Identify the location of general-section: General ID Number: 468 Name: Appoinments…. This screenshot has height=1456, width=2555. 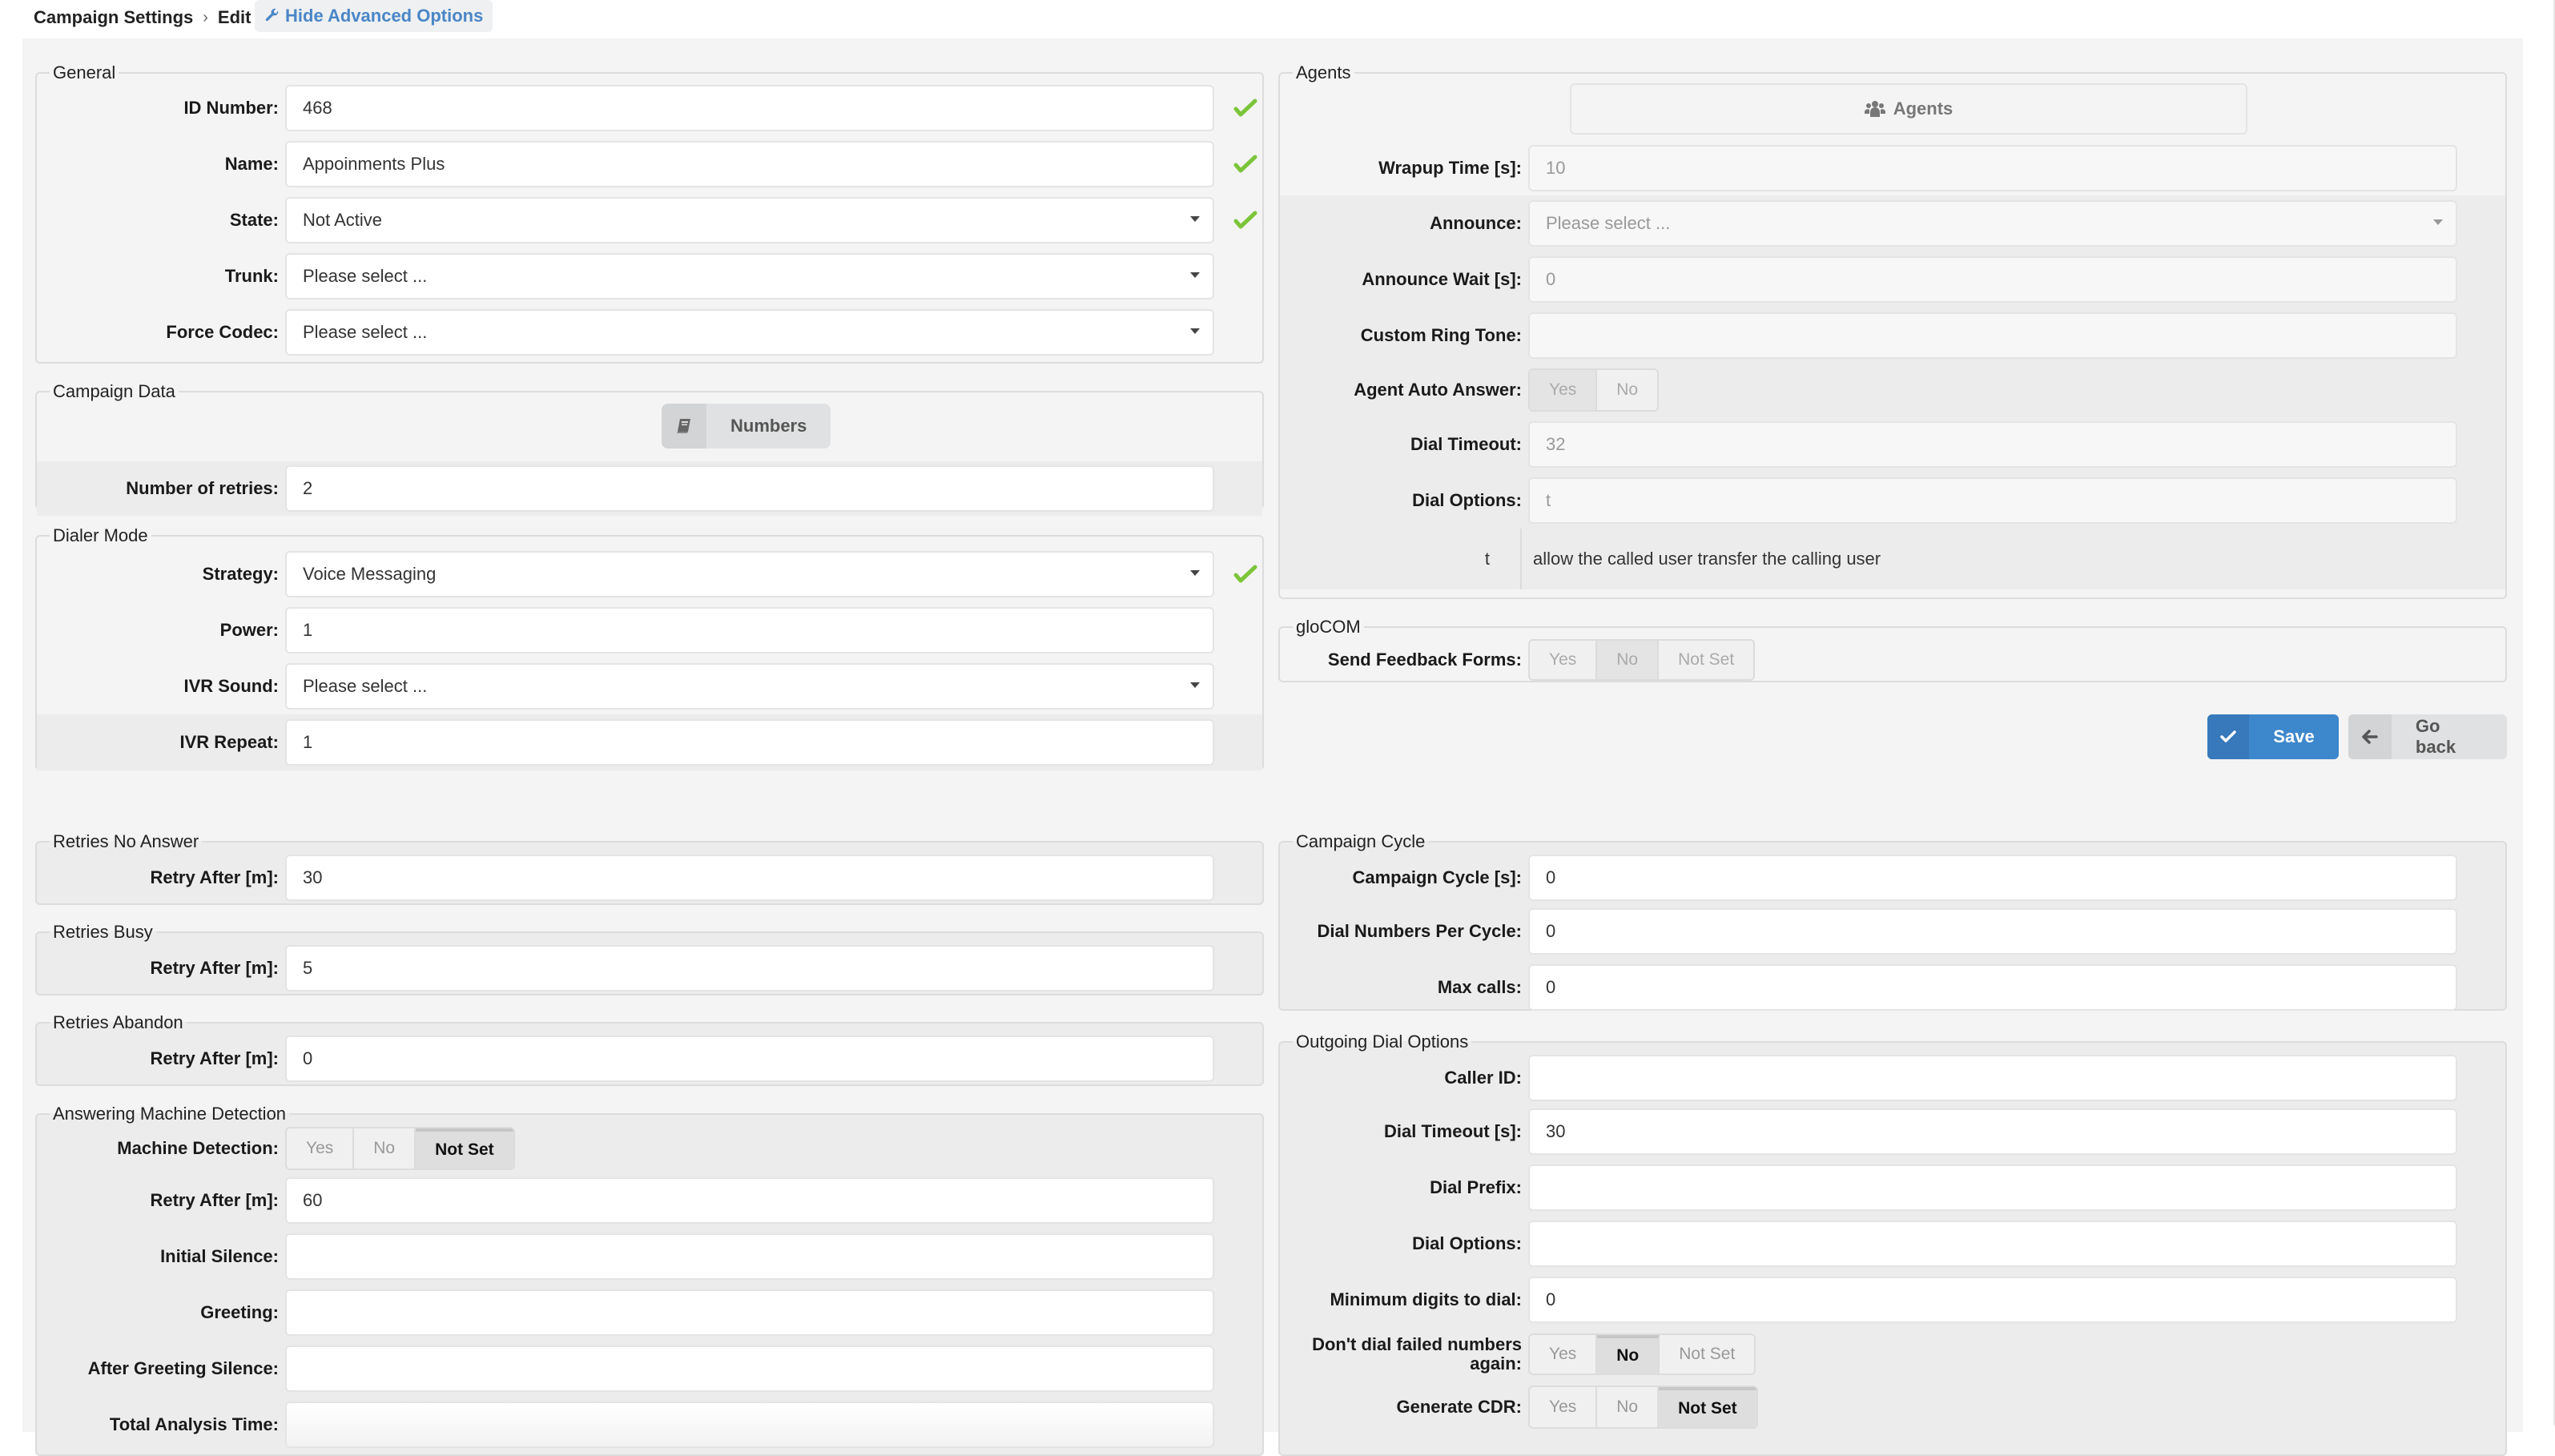
(649, 213).